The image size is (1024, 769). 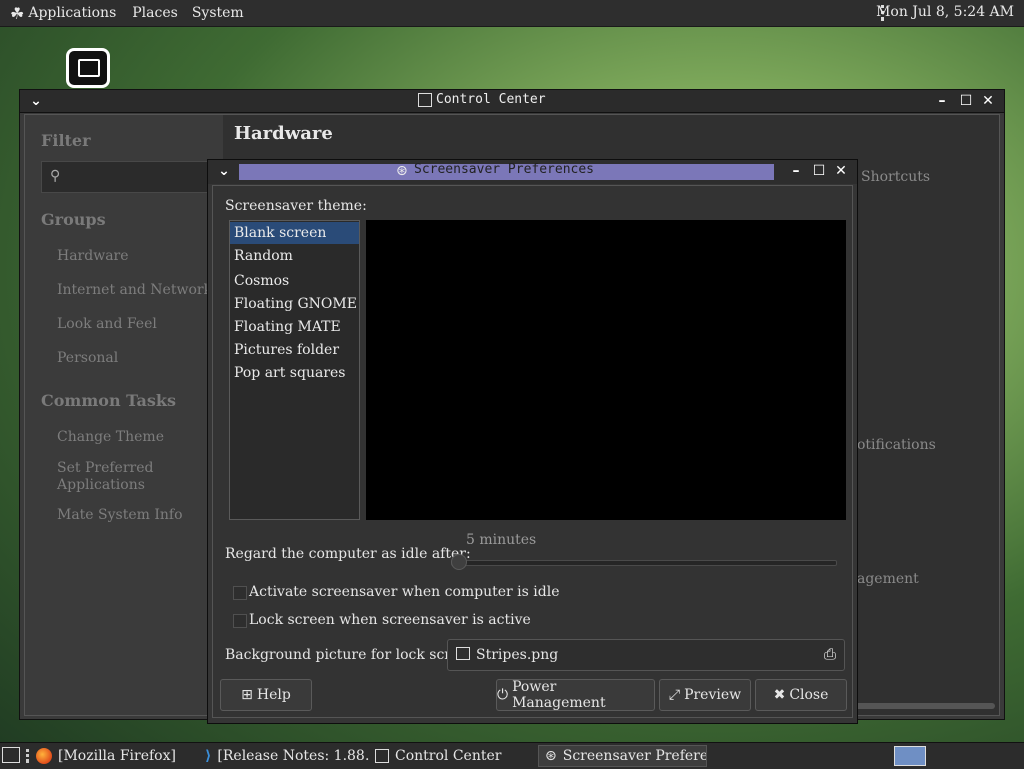 What do you see at coordinates (402, 171) in the screenshot?
I see `screensaver-app-icon: ⊛` at bounding box center [402, 171].